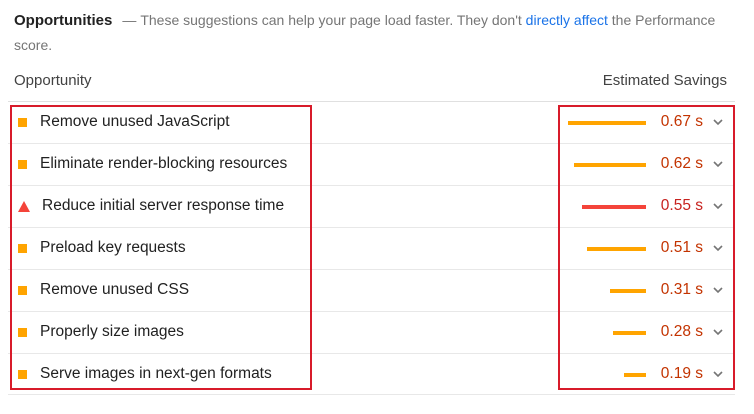  What do you see at coordinates (567, 20) in the screenshot?
I see `directly-affect-link: directly affect` at bounding box center [567, 20].